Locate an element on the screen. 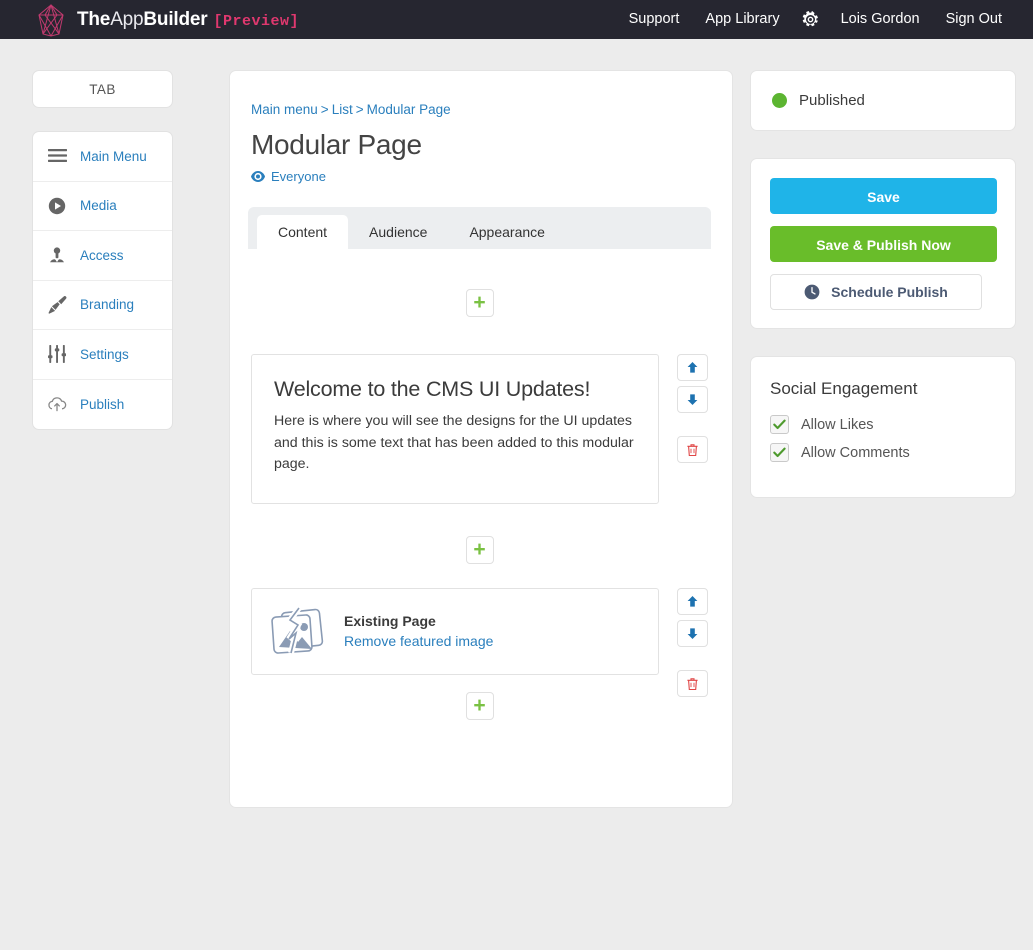 Image resolution: width=1033 pixels, height=950 pixels. save-and-publish-button: Save & Publish Now is located at coordinates (883, 244).